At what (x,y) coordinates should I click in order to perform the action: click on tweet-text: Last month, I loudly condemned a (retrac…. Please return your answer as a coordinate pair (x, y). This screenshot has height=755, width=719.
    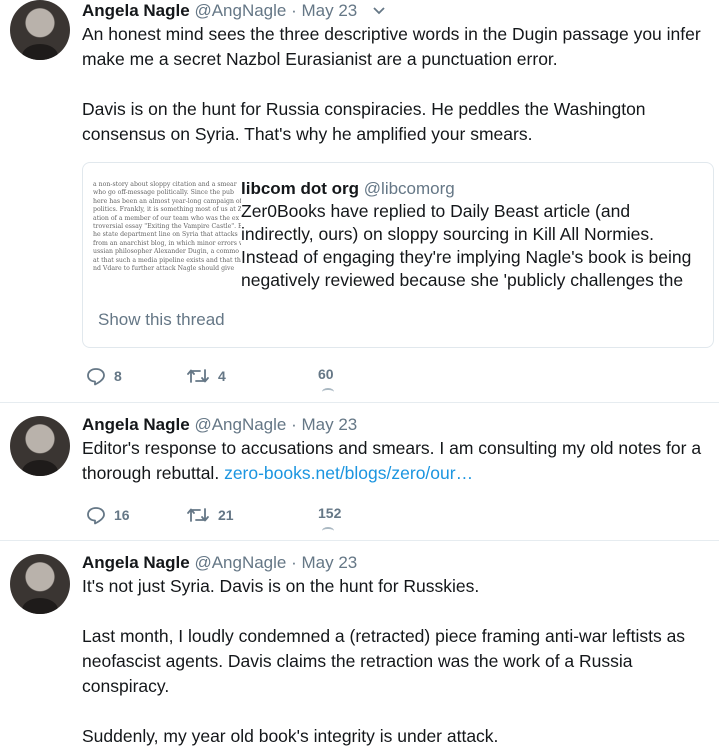
    Looking at the image, I should click on (384, 661).